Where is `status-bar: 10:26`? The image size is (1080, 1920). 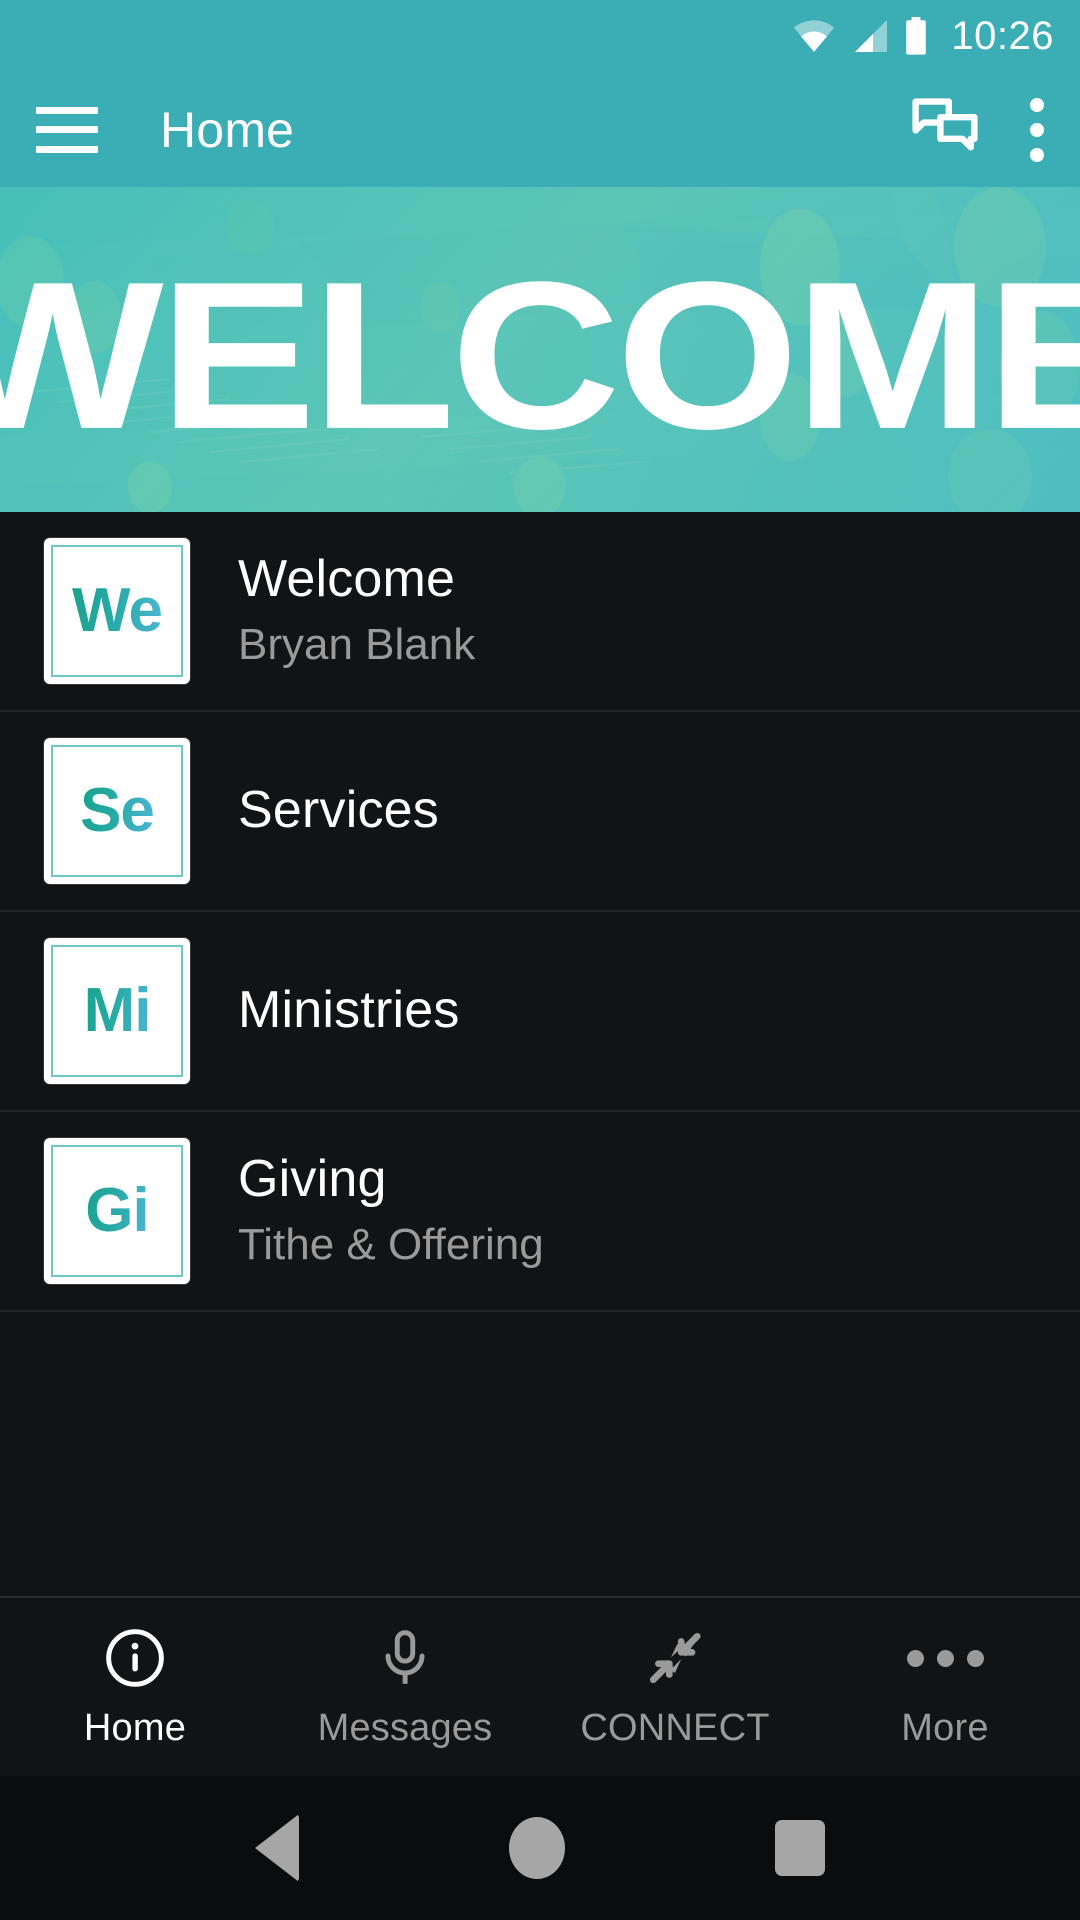 status-bar: 10:26 is located at coordinates (540, 36).